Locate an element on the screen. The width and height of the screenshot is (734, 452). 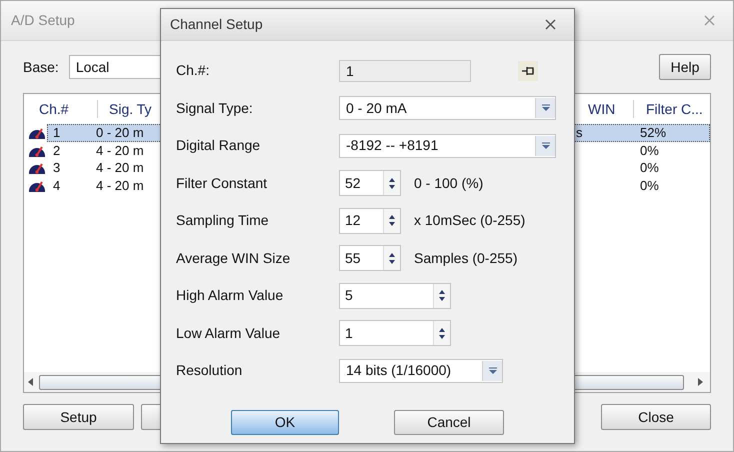
close-button: Close is located at coordinates (656, 417).